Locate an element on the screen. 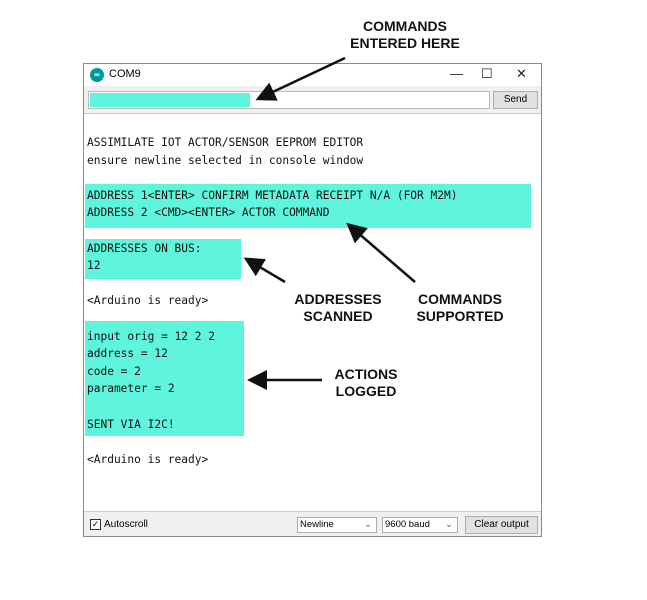 This screenshot has width=647, height=600. arrow-addresses is located at coordinates (264, 270).